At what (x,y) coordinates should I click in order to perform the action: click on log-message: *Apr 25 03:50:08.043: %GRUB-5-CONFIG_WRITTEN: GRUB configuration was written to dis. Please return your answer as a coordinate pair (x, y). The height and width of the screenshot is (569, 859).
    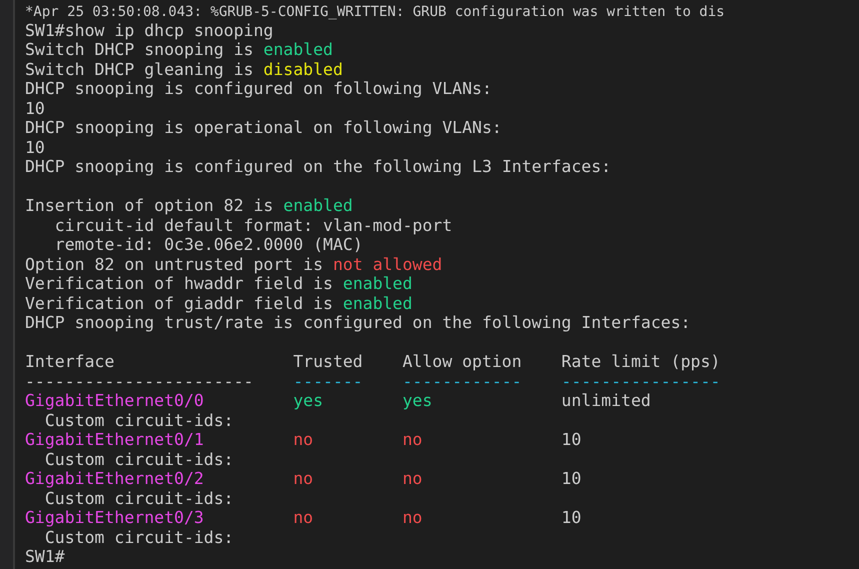
    Looking at the image, I should click on (375, 12).